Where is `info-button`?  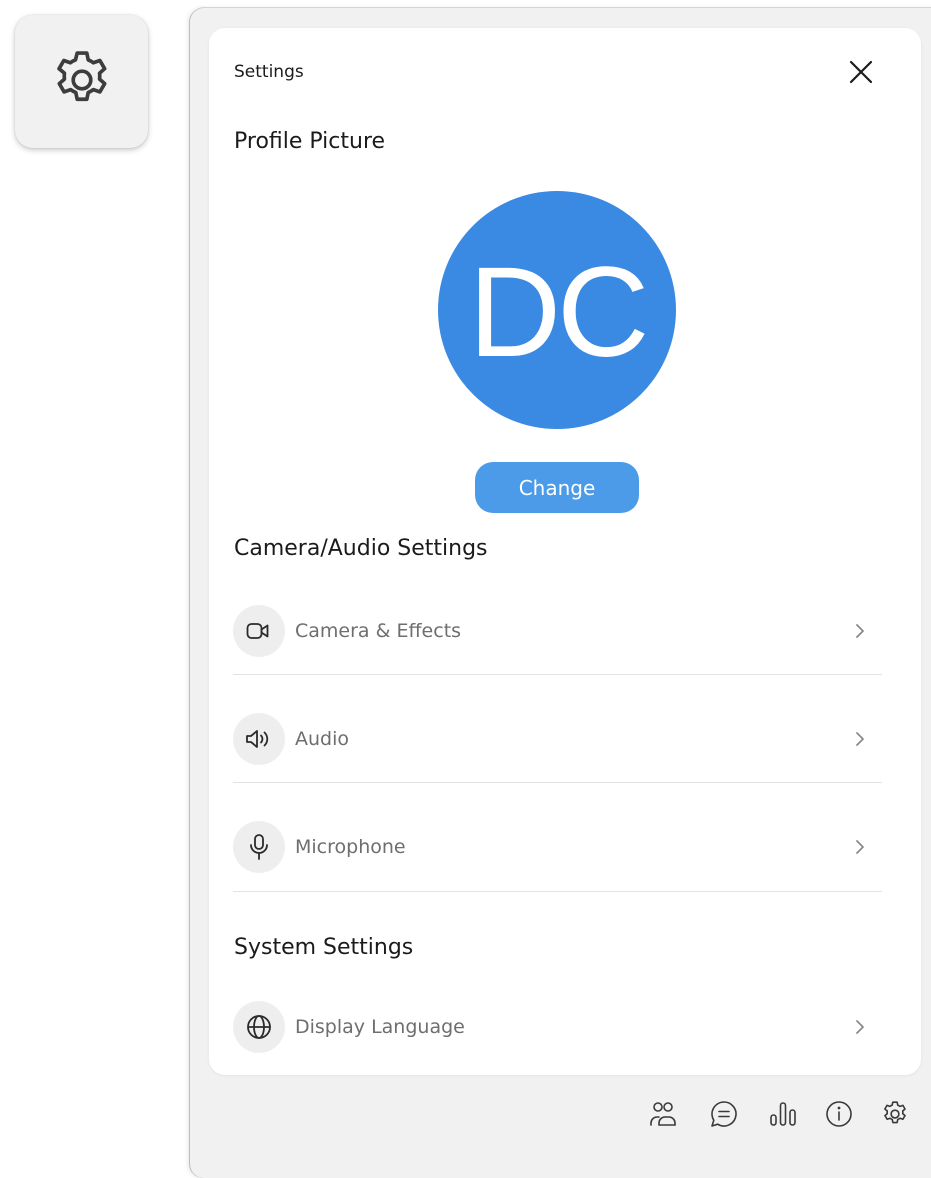 info-button is located at coordinates (839, 1116).